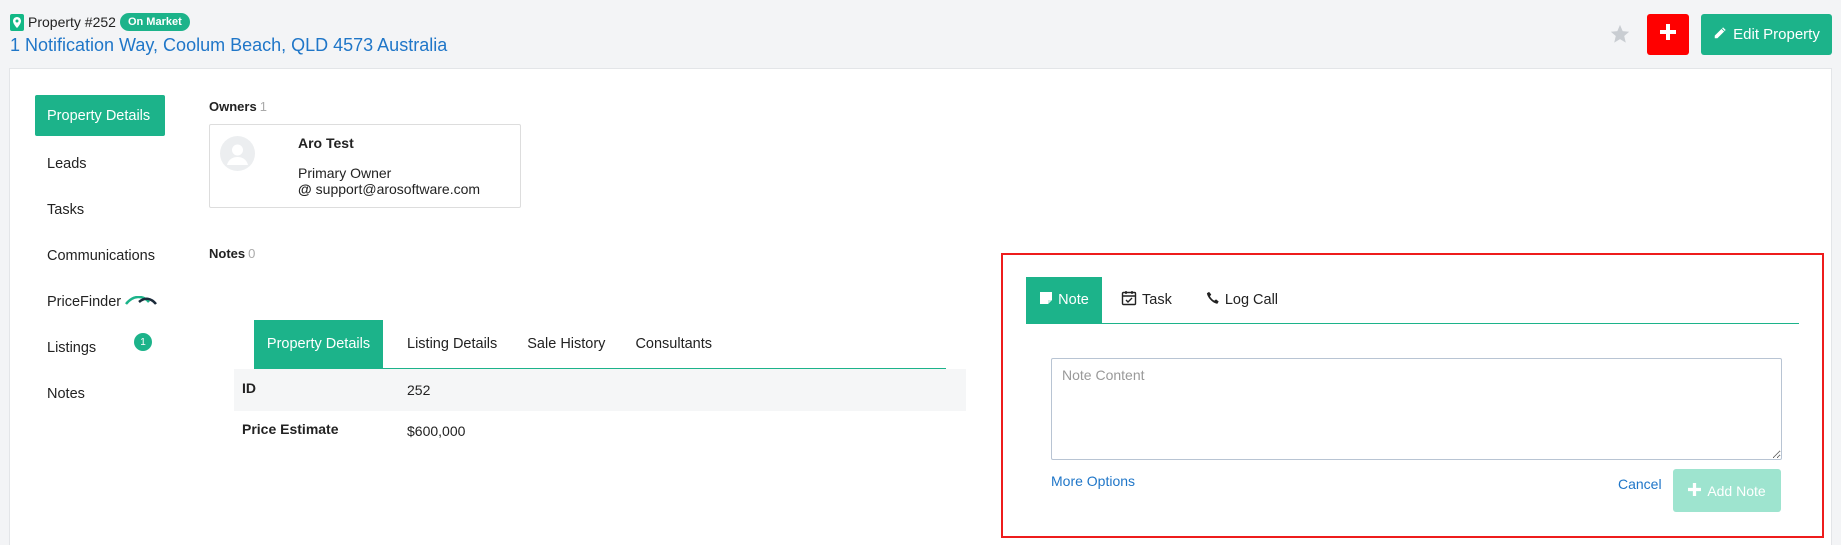  I want to click on sidebar-item-label: Property Details, so click(99, 115).